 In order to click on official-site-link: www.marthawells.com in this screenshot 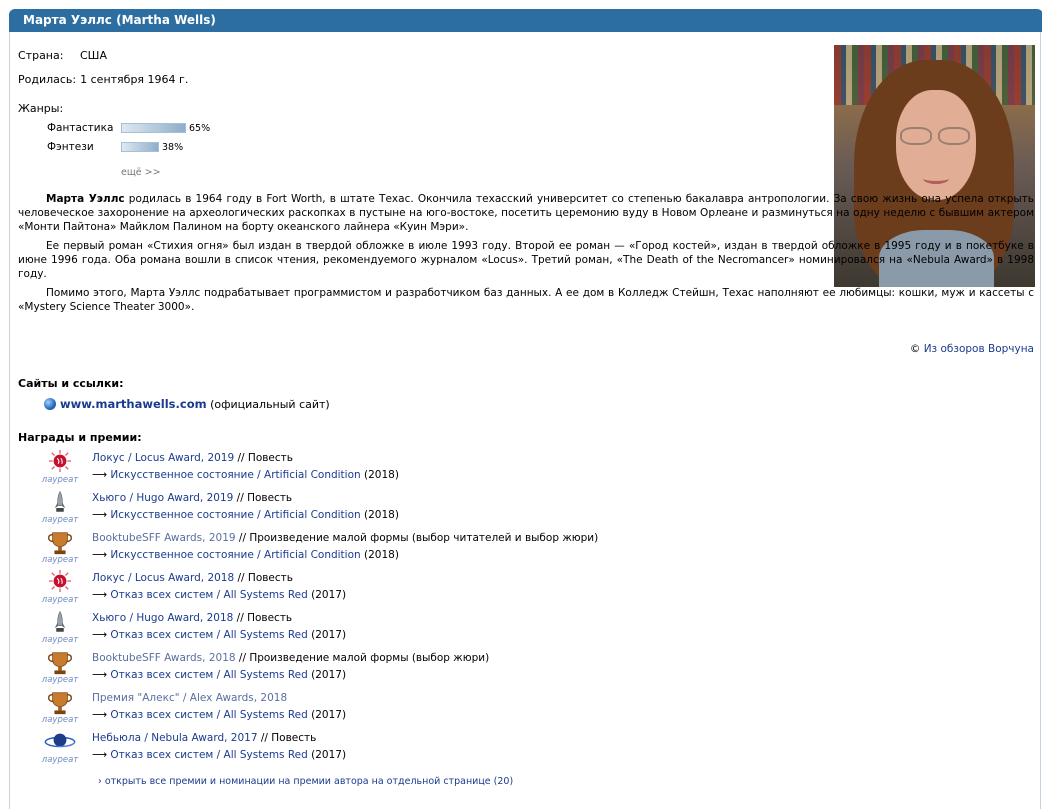, I will do `click(133, 404)`.